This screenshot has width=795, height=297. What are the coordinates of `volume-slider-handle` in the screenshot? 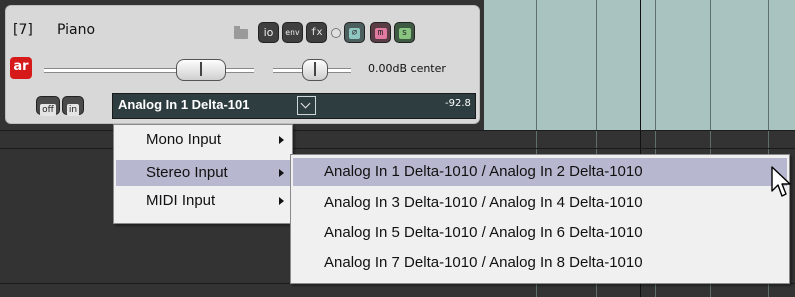 It's located at (201, 70).